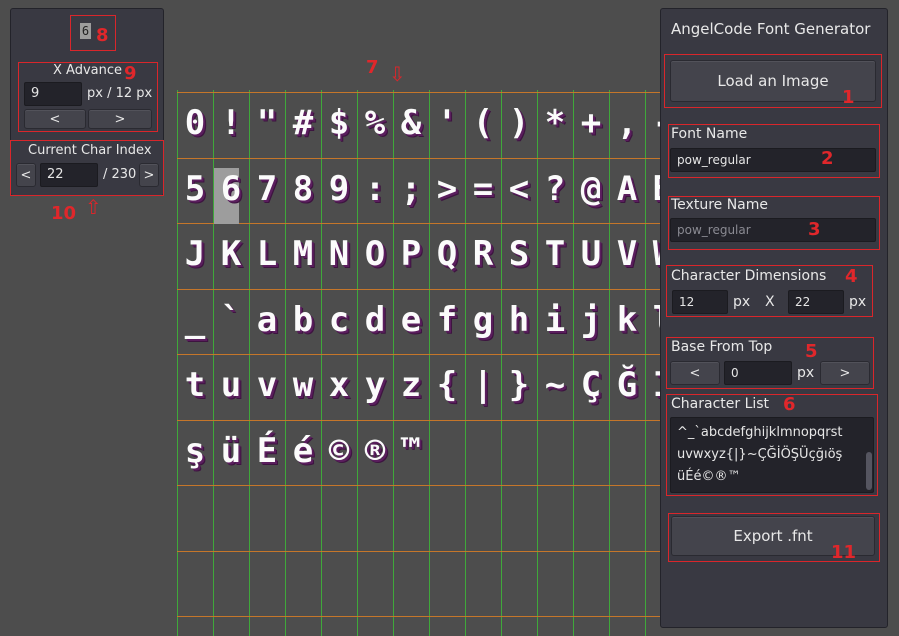  I want to click on character-list-scrollbar, so click(869, 471).